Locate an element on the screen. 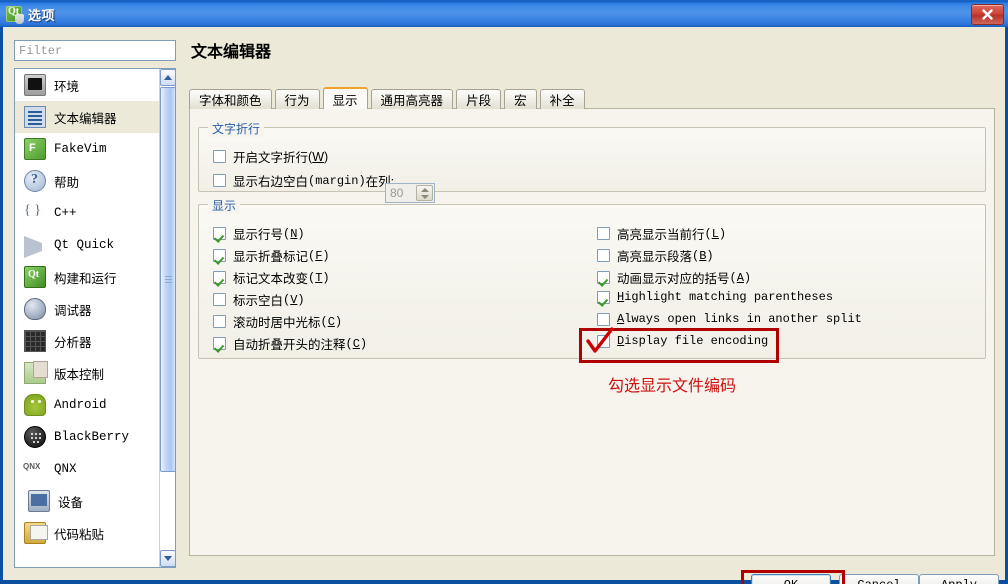 Image resolution: width=1008 pixels, height=584 pixels. qnx-icon is located at coordinates (34, 469).